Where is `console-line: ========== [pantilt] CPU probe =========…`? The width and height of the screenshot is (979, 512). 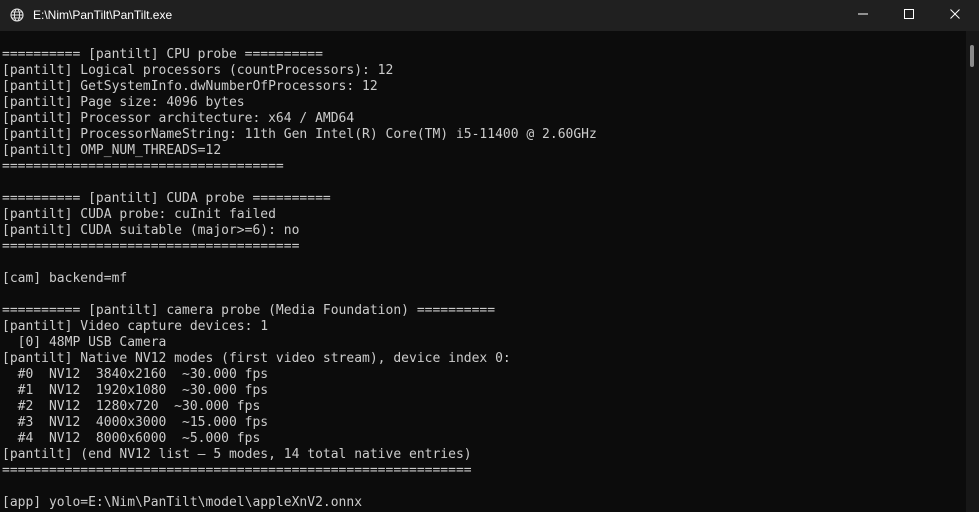 console-line: ========== [pantilt] CPU probe =========… is located at coordinates (162, 54).